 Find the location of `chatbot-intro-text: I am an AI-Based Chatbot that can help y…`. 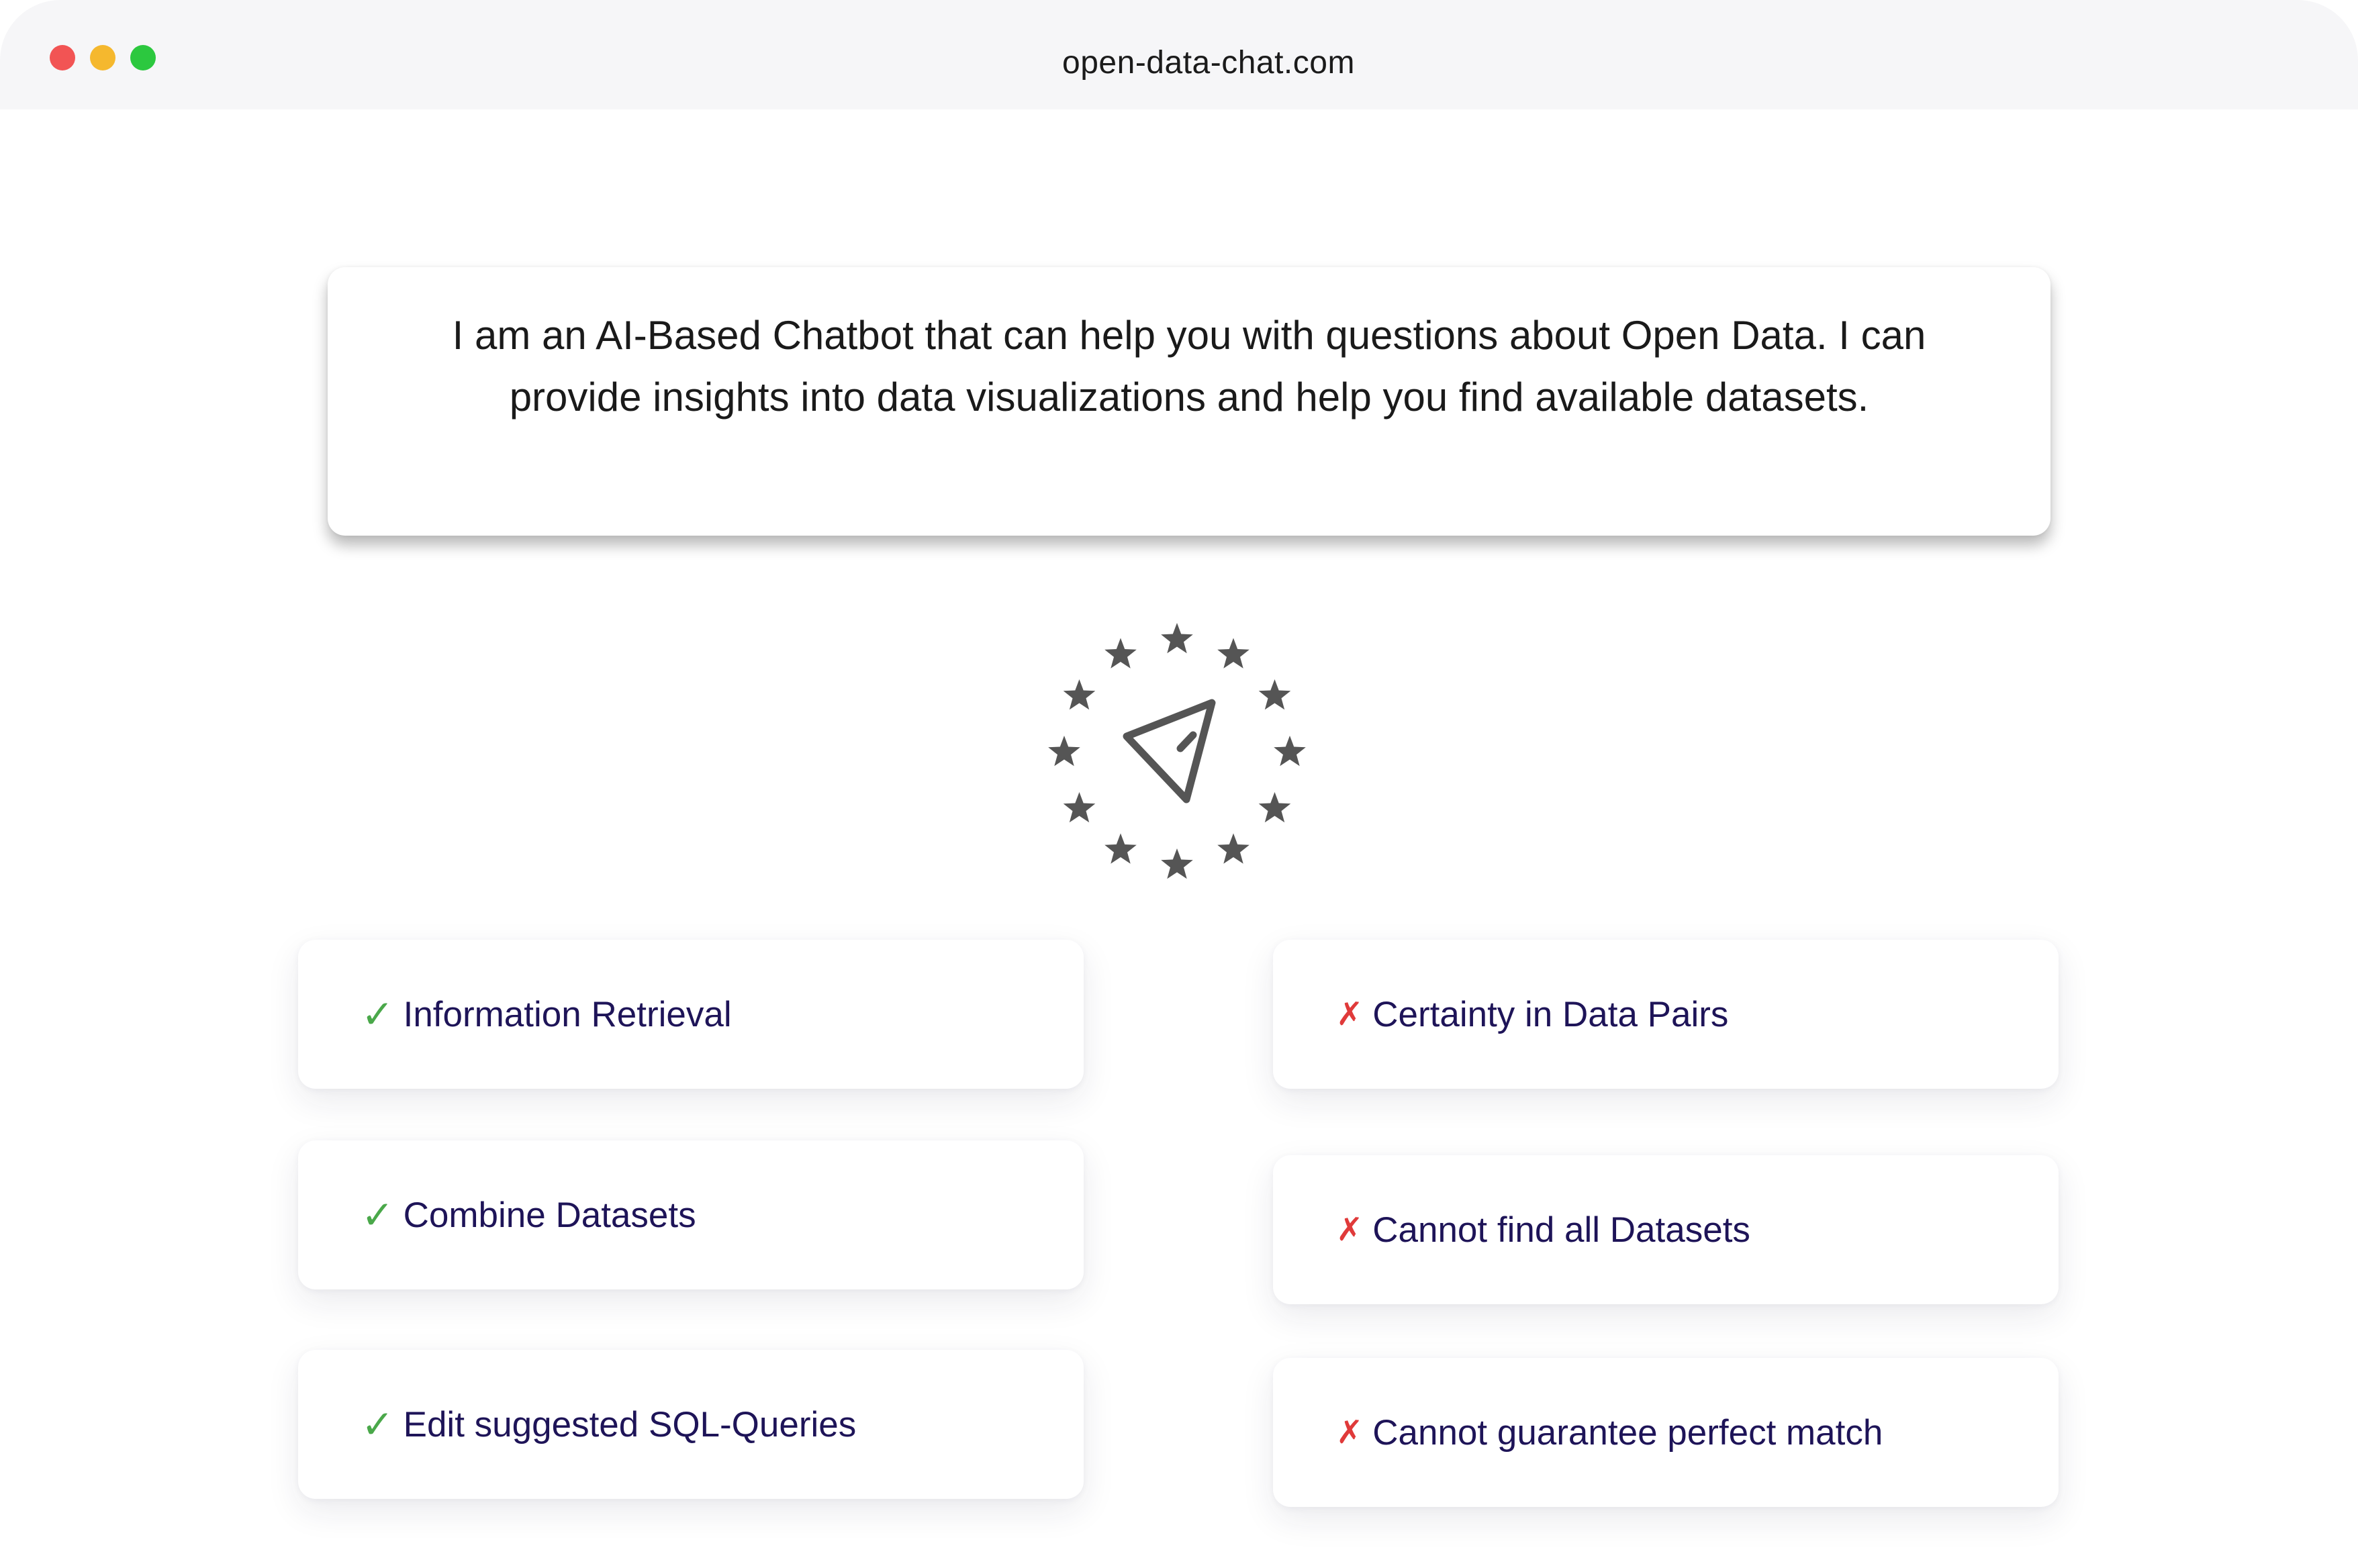

chatbot-intro-text: I am an AI-Based Chatbot that can help y… is located at coordinates (1189, 366).